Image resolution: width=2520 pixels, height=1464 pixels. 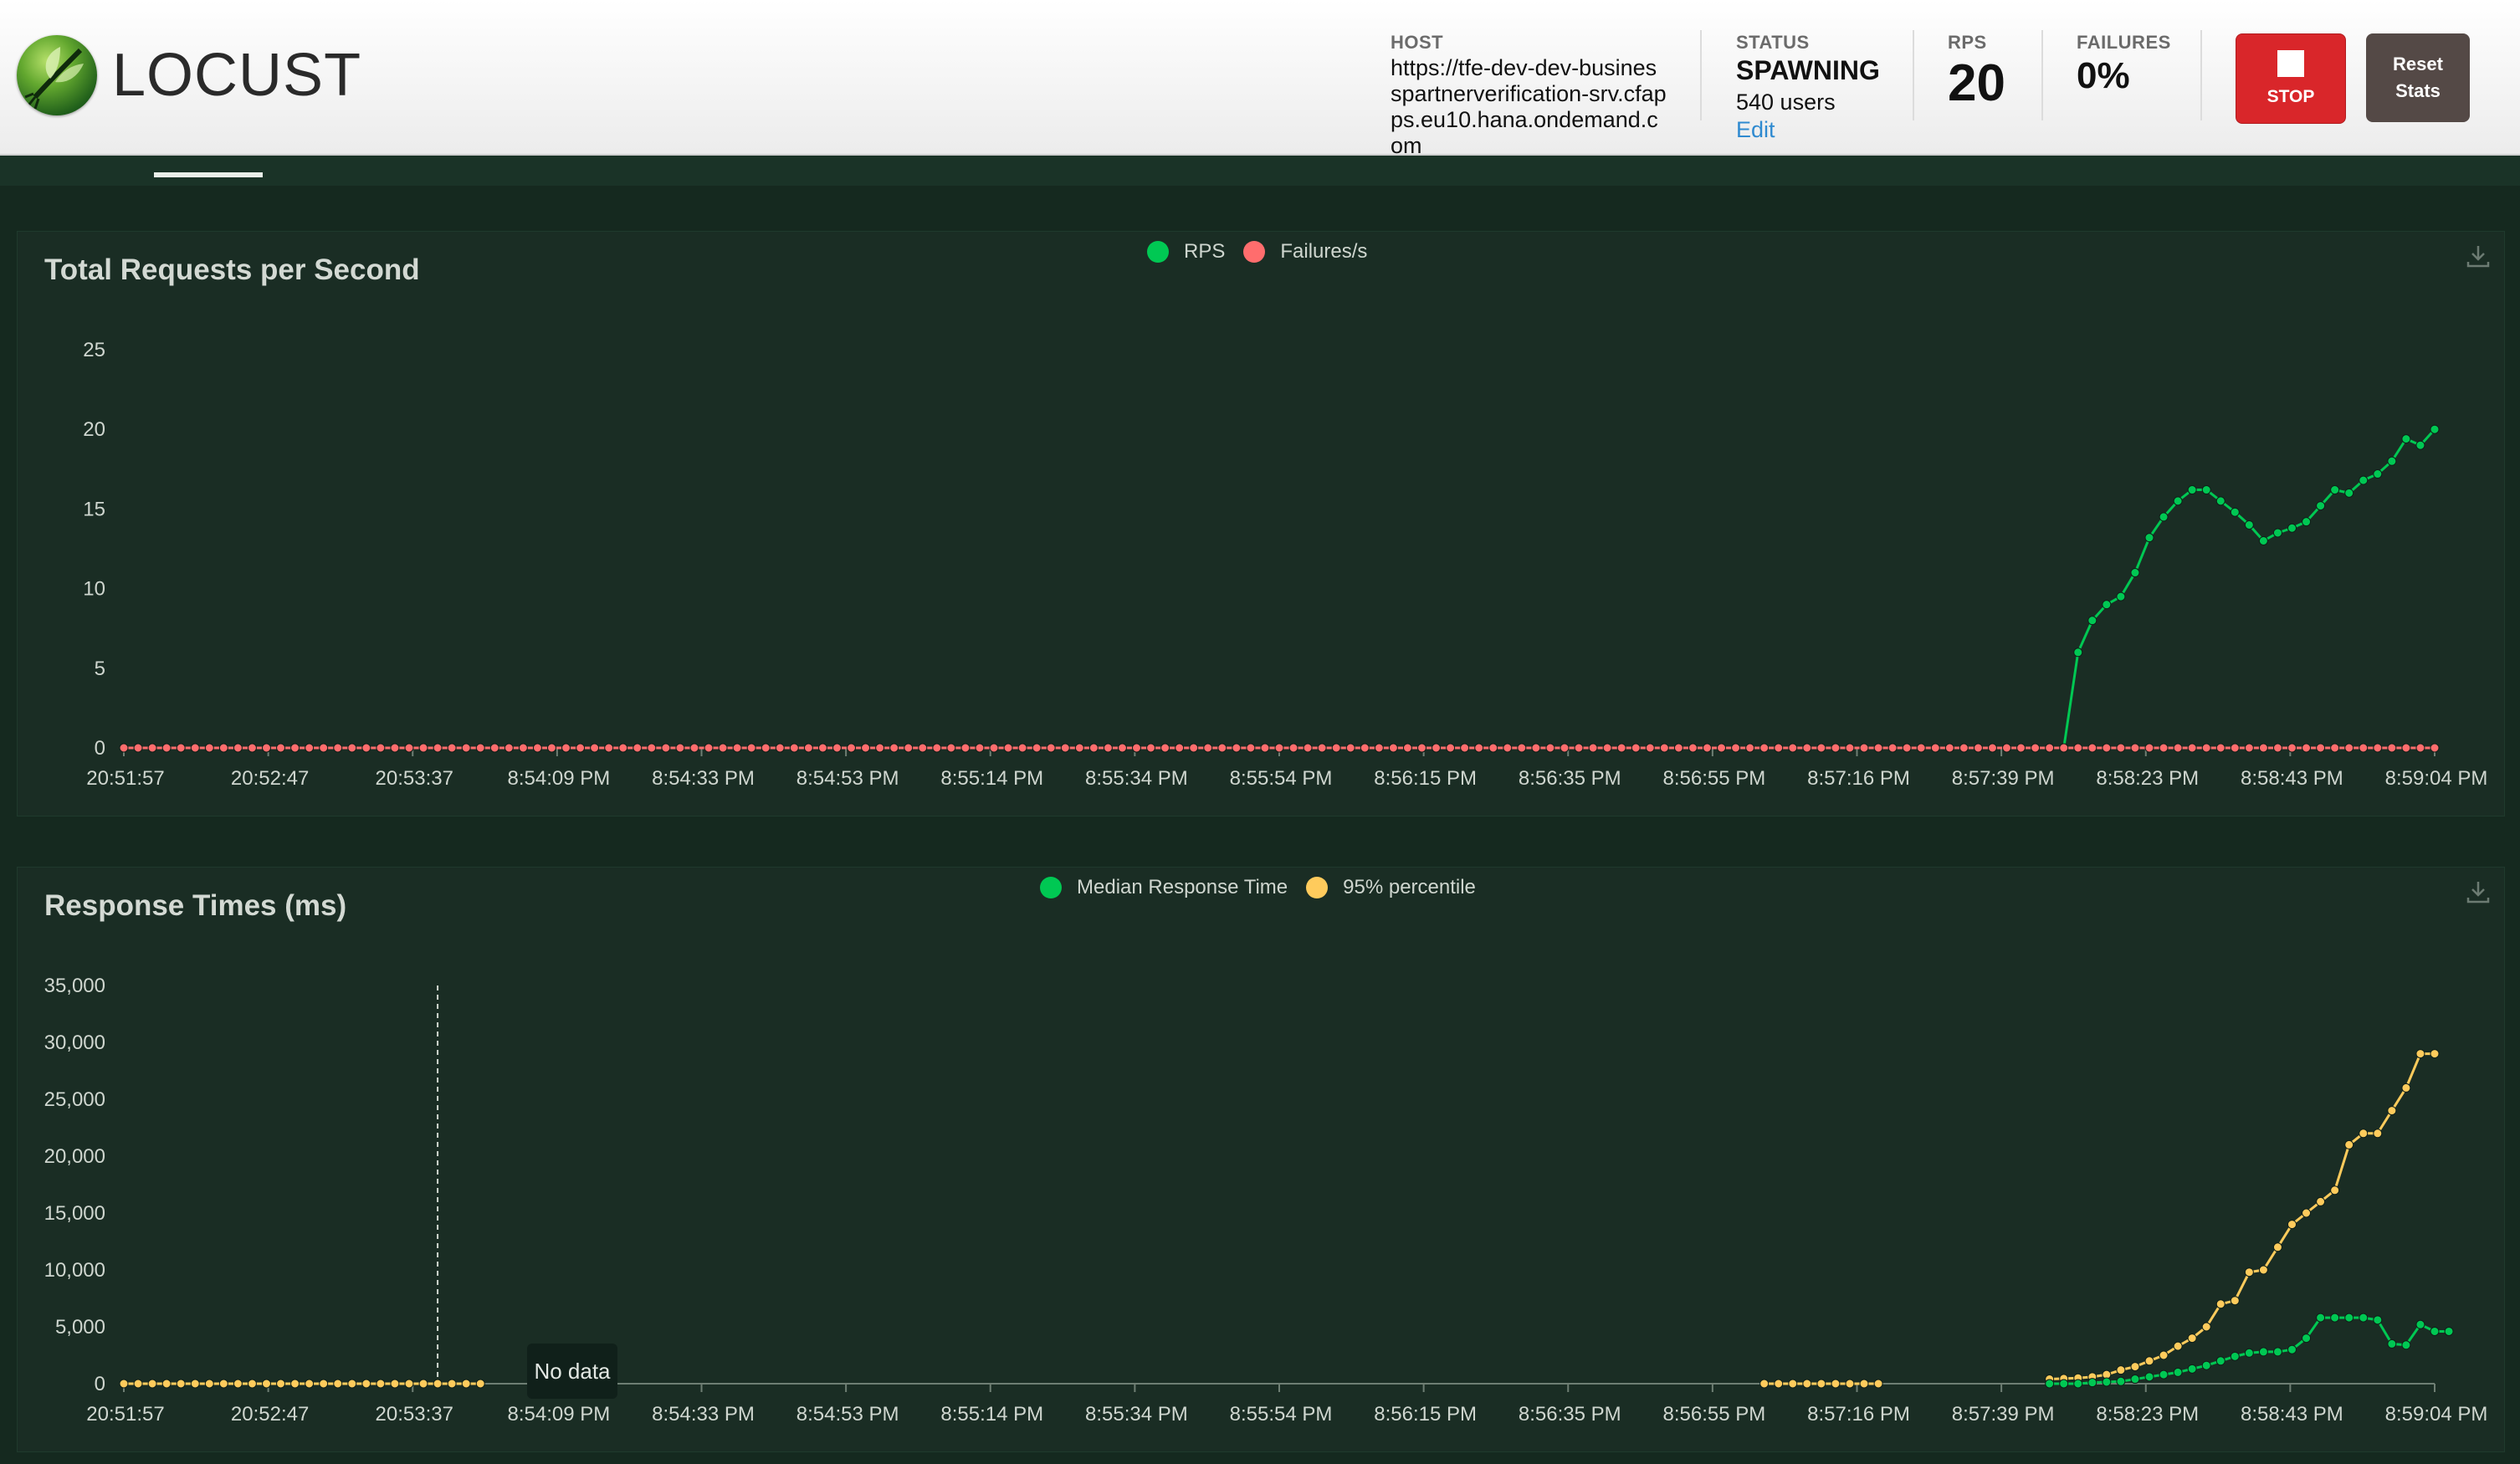 I want to click on response-time-chart-title: Response Times (ms), so click(x=195, y=905).